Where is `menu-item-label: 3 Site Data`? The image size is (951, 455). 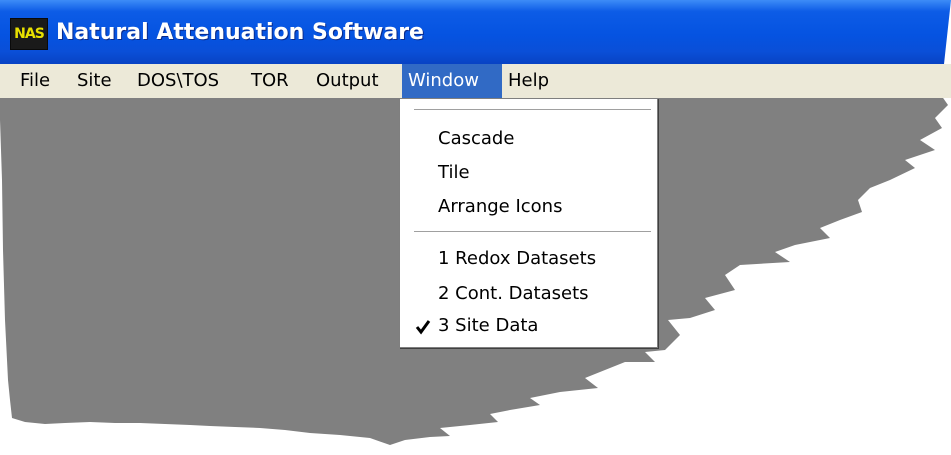 menu-item-label: 3 Site Data is located at coordinates (488, 325).